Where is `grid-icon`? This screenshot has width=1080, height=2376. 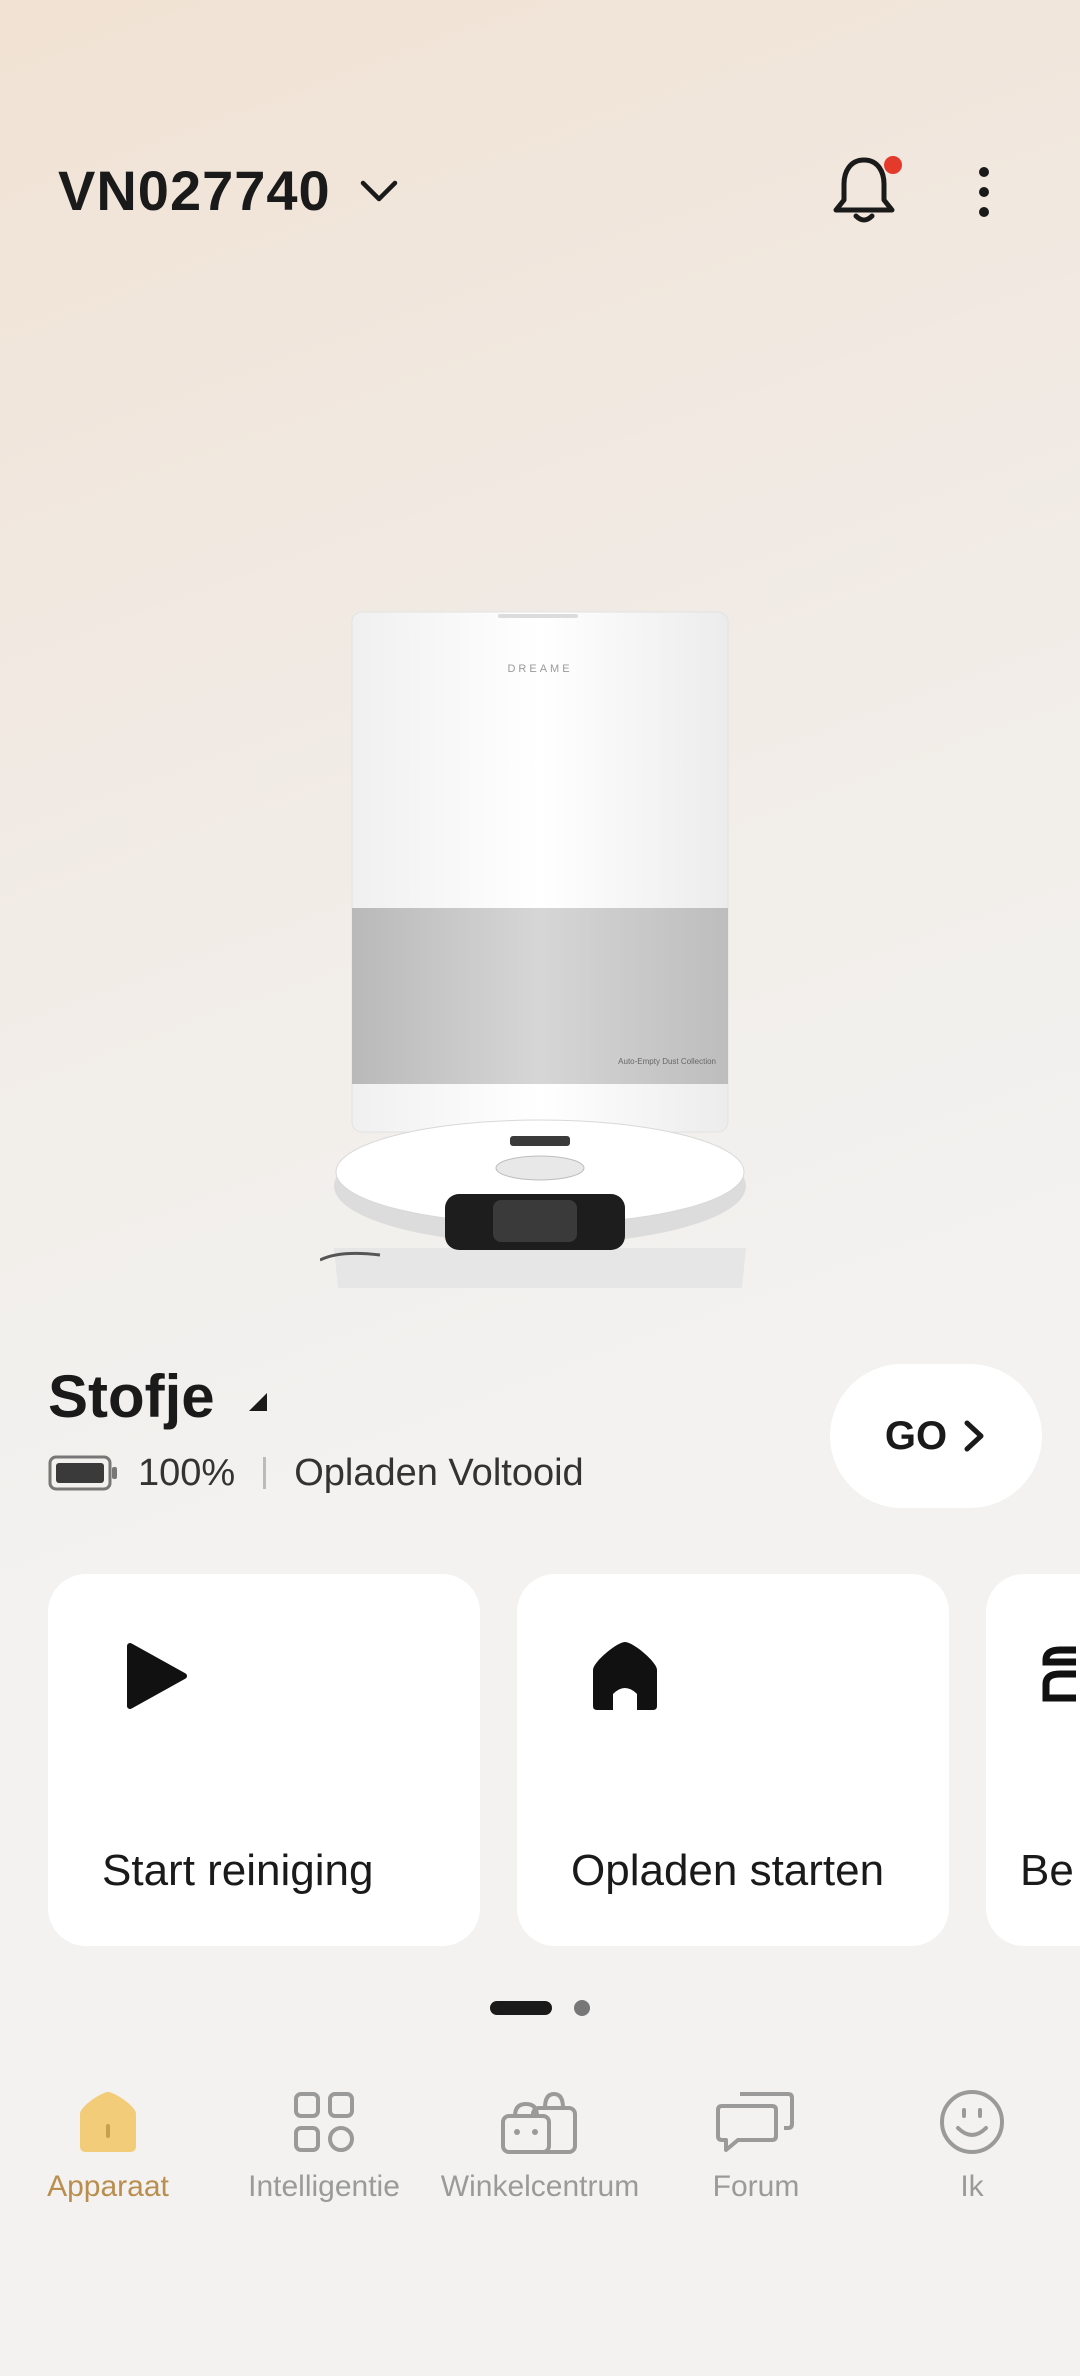
grid-icon is located at coordinates (324, 2122).